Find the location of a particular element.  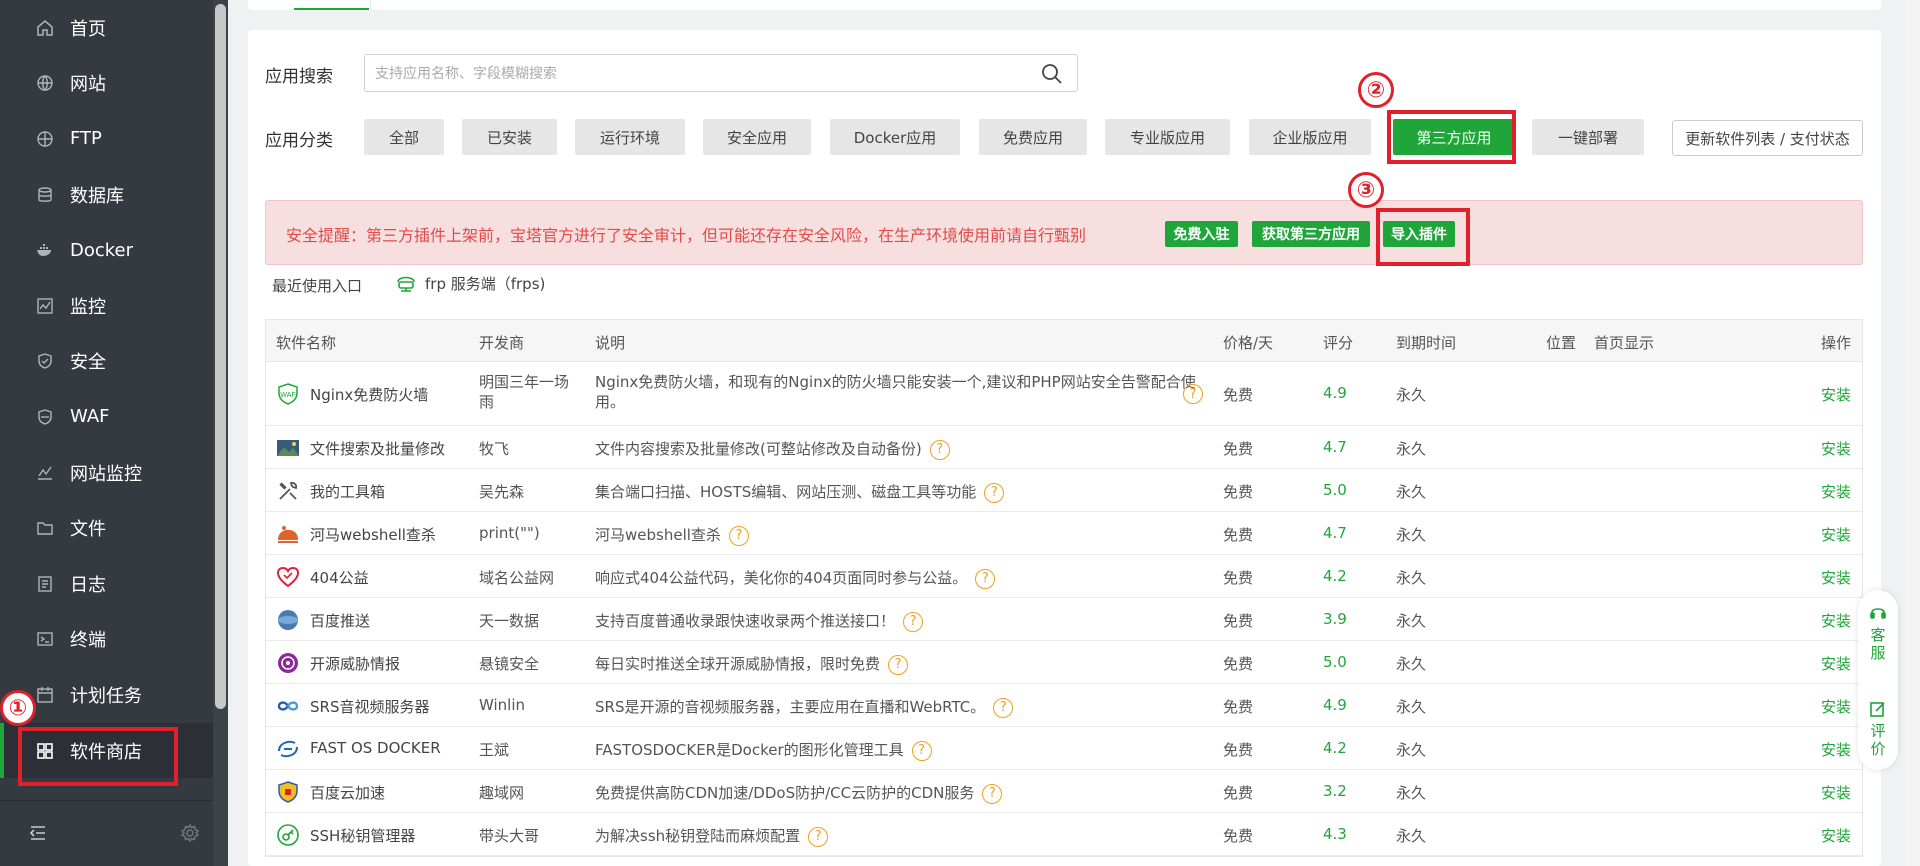

search-field is located at coordinates (721, 73).